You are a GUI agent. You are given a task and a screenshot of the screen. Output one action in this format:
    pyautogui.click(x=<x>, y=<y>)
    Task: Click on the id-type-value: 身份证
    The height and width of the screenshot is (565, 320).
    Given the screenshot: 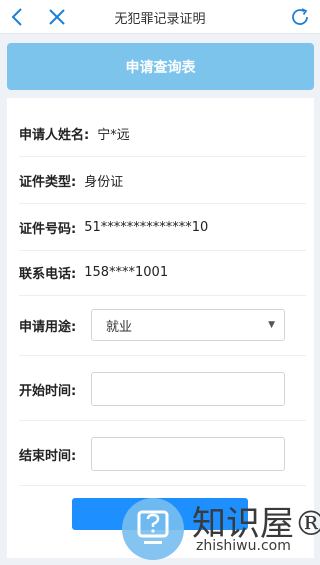 What is the action you would take?
    pyautogui.click(x=104, y=182)
    